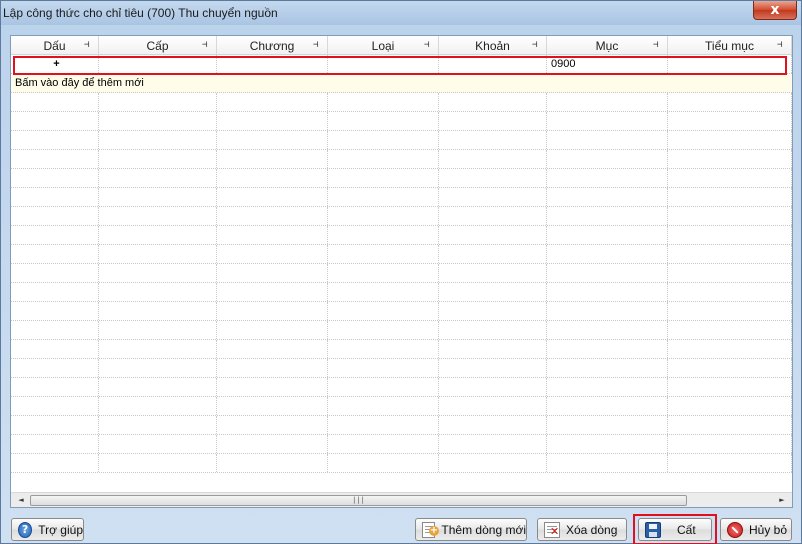 The image size is (802, 544). What do you see at coordinates (21, 500) in the screenshot?
I see `scroll-left-icon: ◄` at bounding box center [21, 500].